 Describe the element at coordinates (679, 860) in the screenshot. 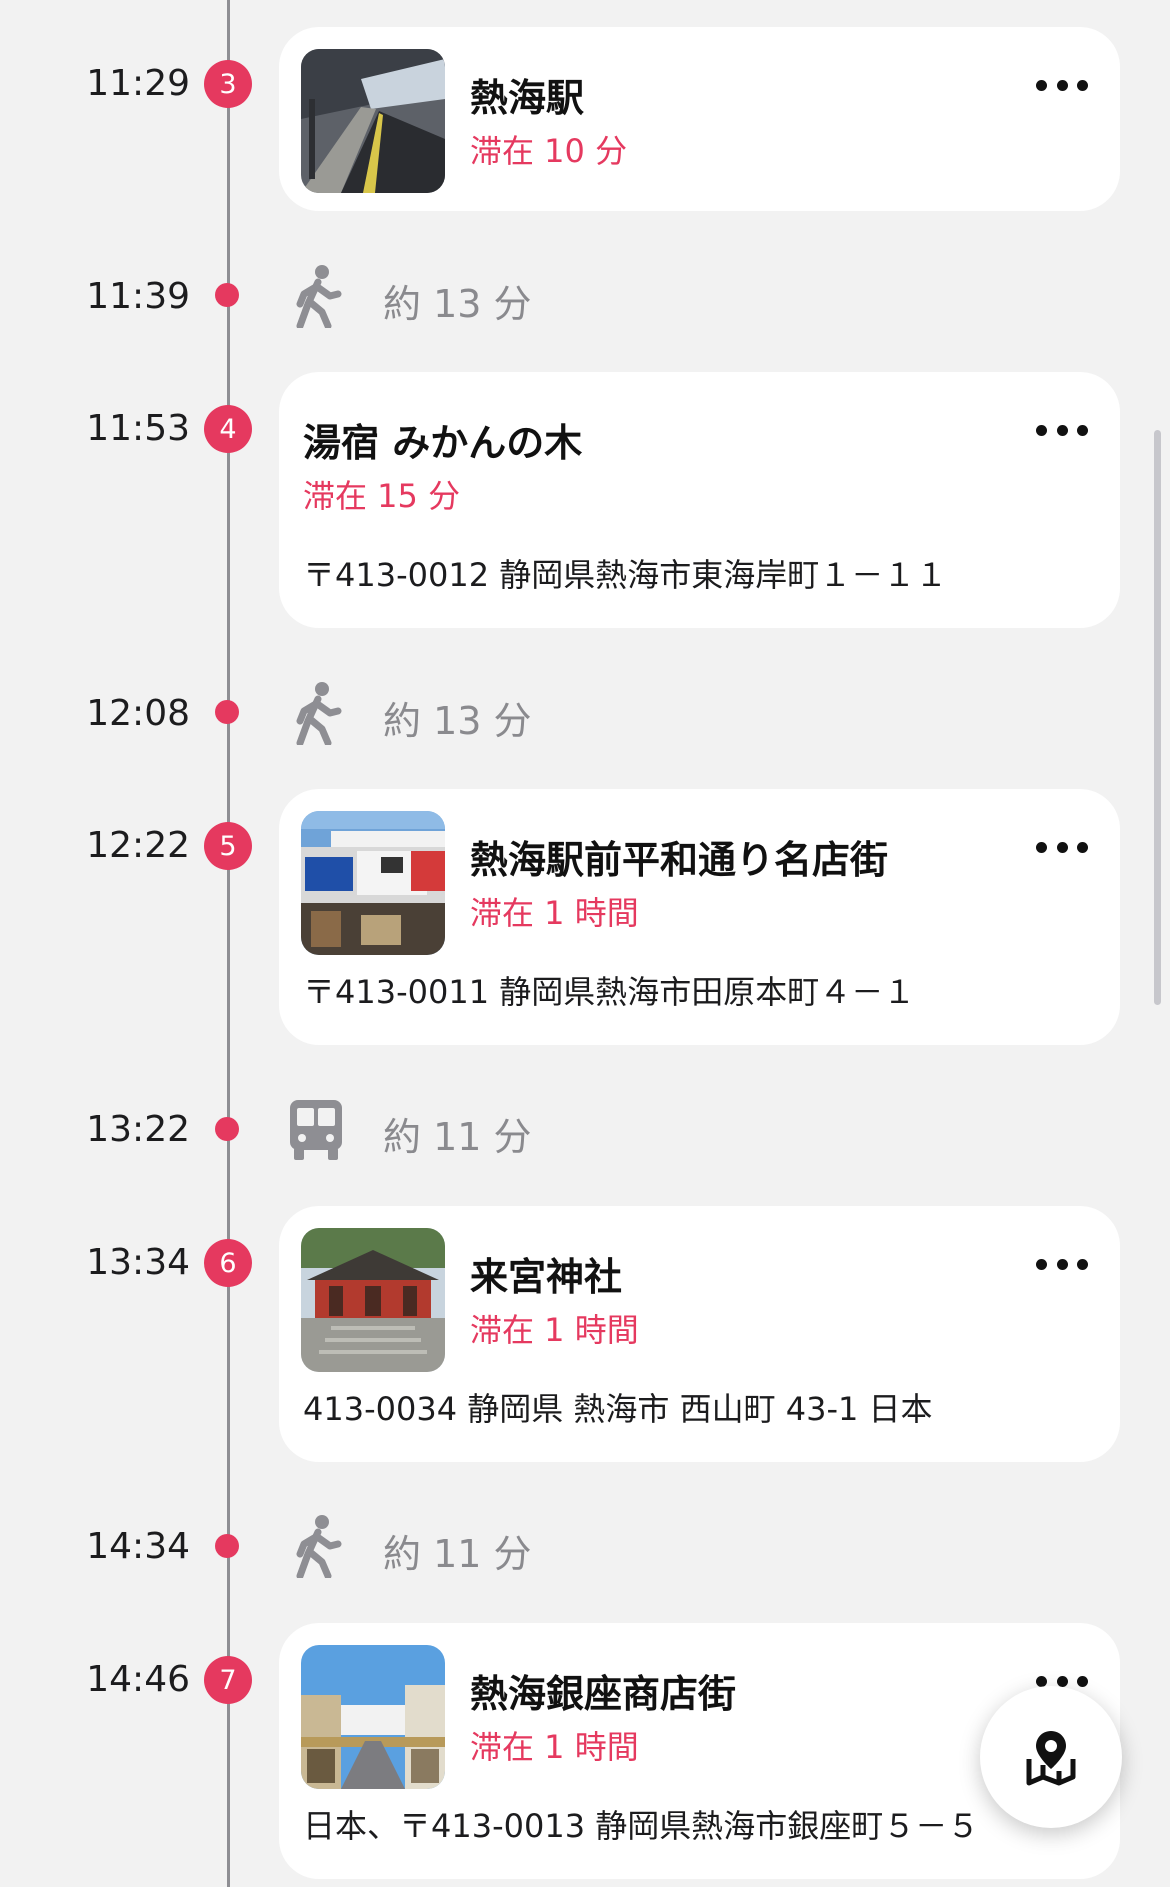

I see `stop-title: 熱海駅前平和通り名店街` at that location.